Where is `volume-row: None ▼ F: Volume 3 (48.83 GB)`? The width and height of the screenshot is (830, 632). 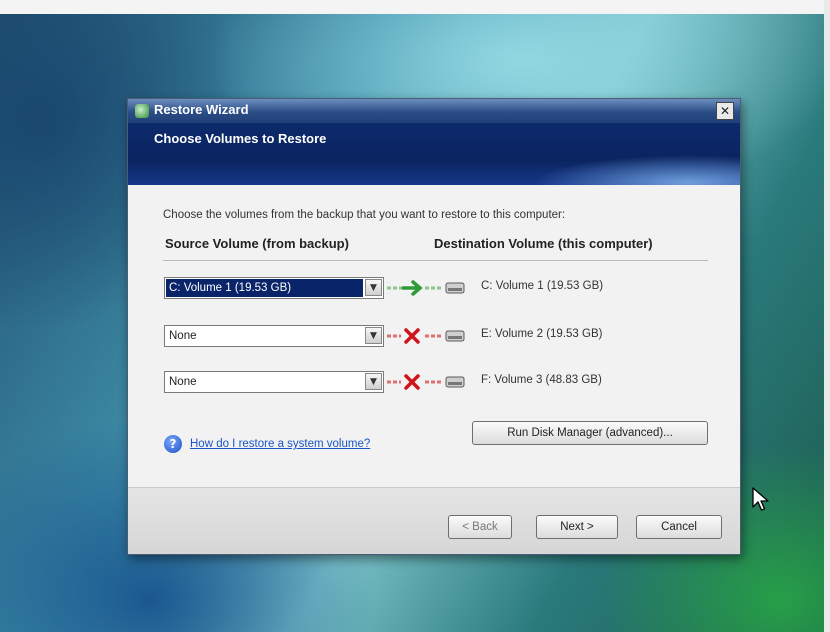 volume-row: None ▼ F: Volume 3 (48.83 GB) is located at coordinates (434, 382).